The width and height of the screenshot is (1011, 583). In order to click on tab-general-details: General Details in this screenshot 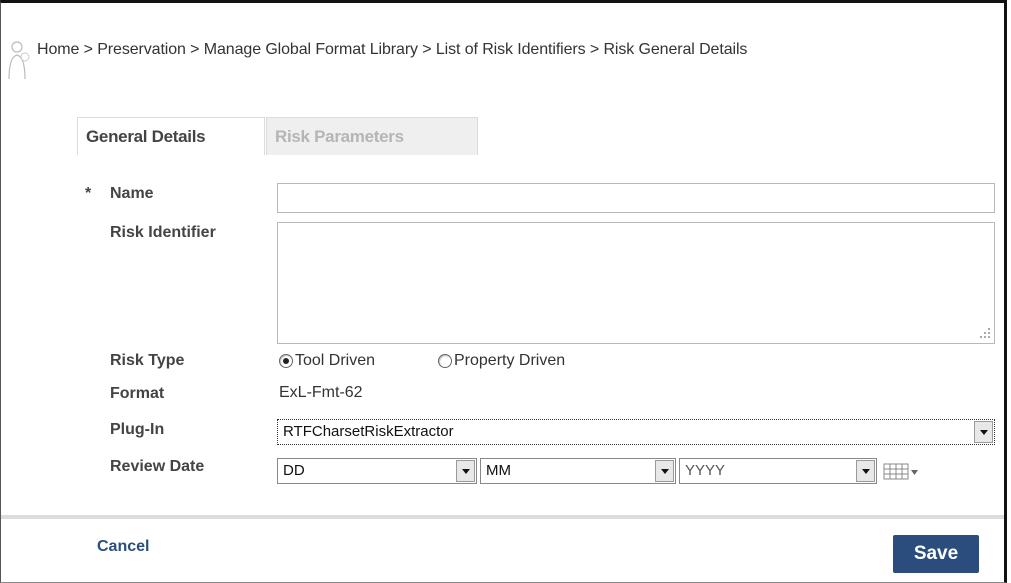, I will do `click(171, 136)`.